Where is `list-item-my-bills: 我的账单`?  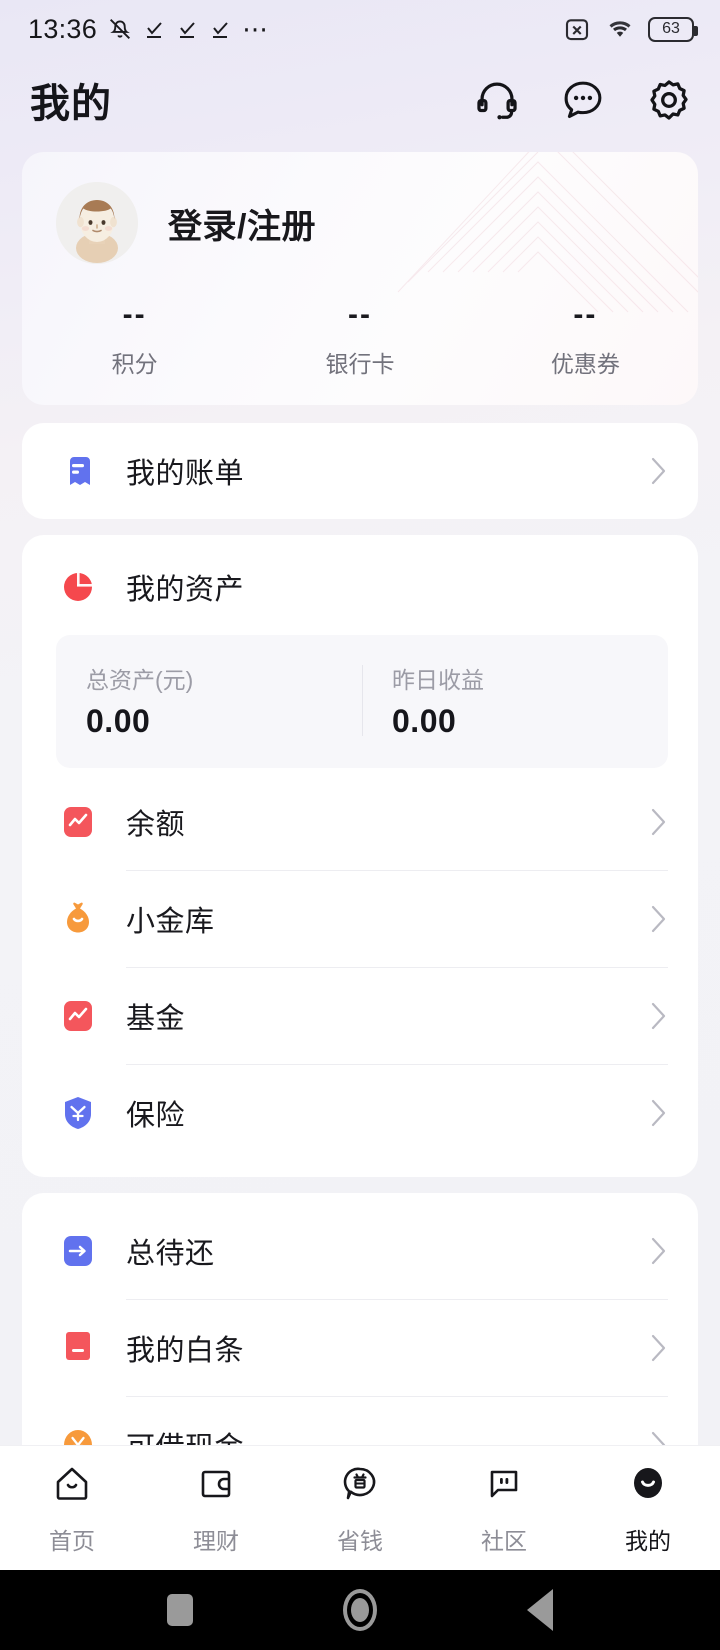
list-item-my-bills: 我的账单 is located at coordinates (360, 471).